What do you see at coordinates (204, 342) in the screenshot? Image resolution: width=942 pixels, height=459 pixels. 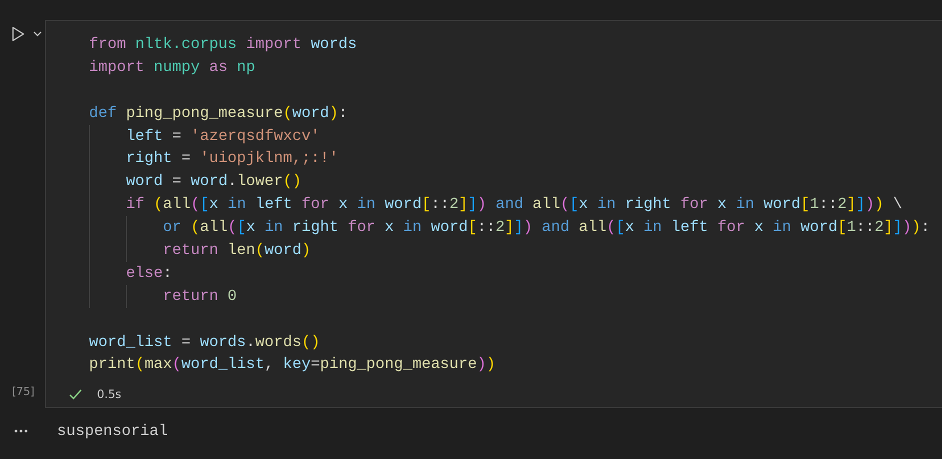 I see `code-line: word_list = words.words()` at bounding box center [204, 342].